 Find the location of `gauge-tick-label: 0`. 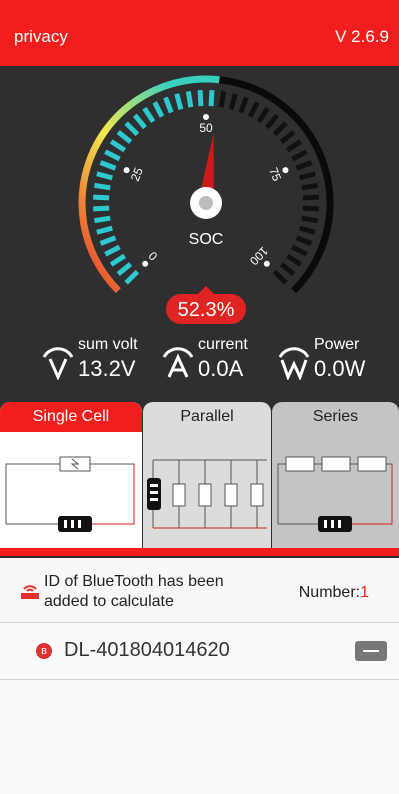

gauge-tick-label: 0 is located at coordinates (153, 255).